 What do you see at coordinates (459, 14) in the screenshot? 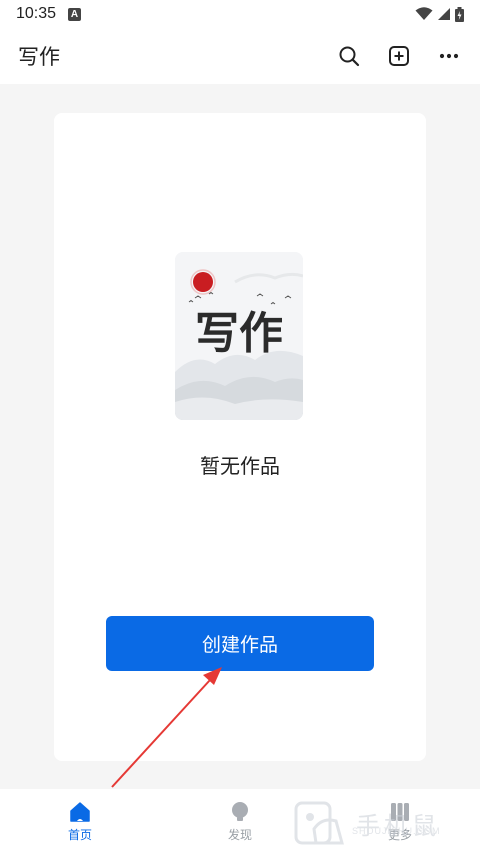
I see `battery-icon` at bounding box center [459, 14].